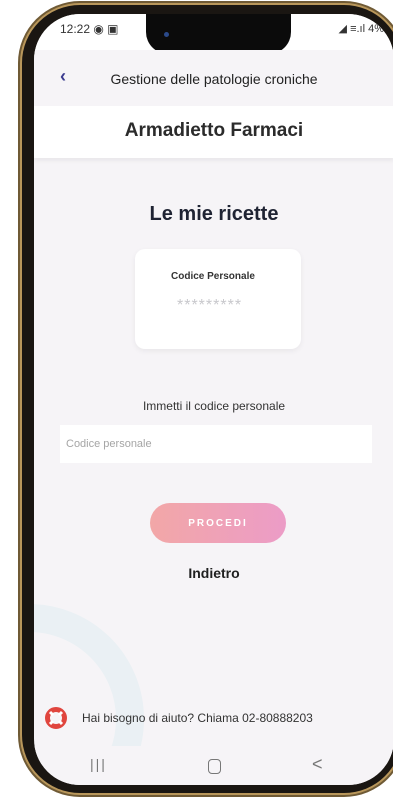  I want to click on personal-code-card: Codice Personale *********, so click(218, 299).